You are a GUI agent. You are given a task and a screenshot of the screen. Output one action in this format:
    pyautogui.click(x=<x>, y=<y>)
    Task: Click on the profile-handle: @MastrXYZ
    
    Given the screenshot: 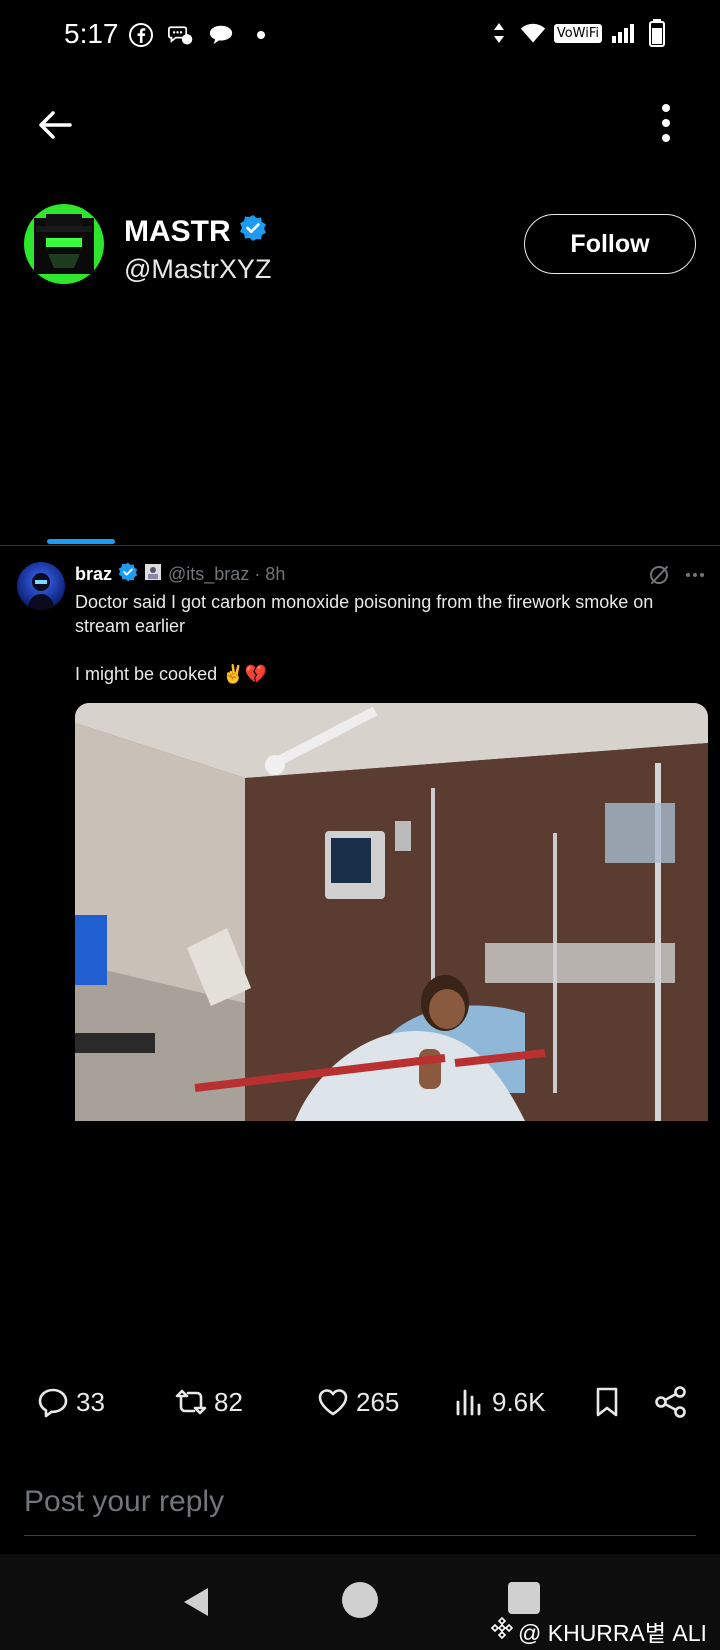 What is the action you would take?
    pyautogui.click(x=198, y=269)
    